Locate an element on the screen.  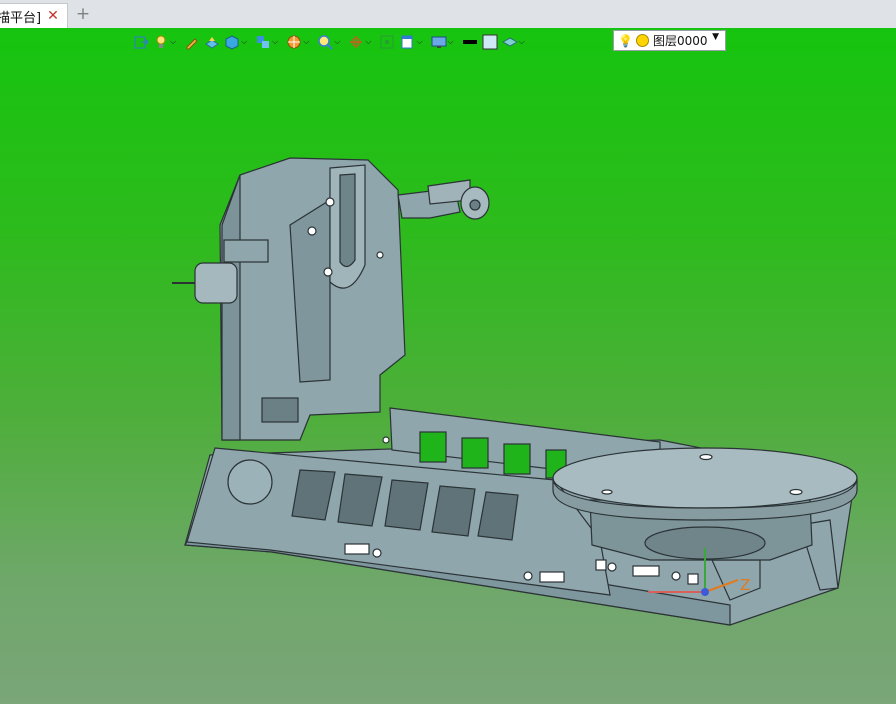
line-color-swatch-icon is located at coordinates (470, 42).